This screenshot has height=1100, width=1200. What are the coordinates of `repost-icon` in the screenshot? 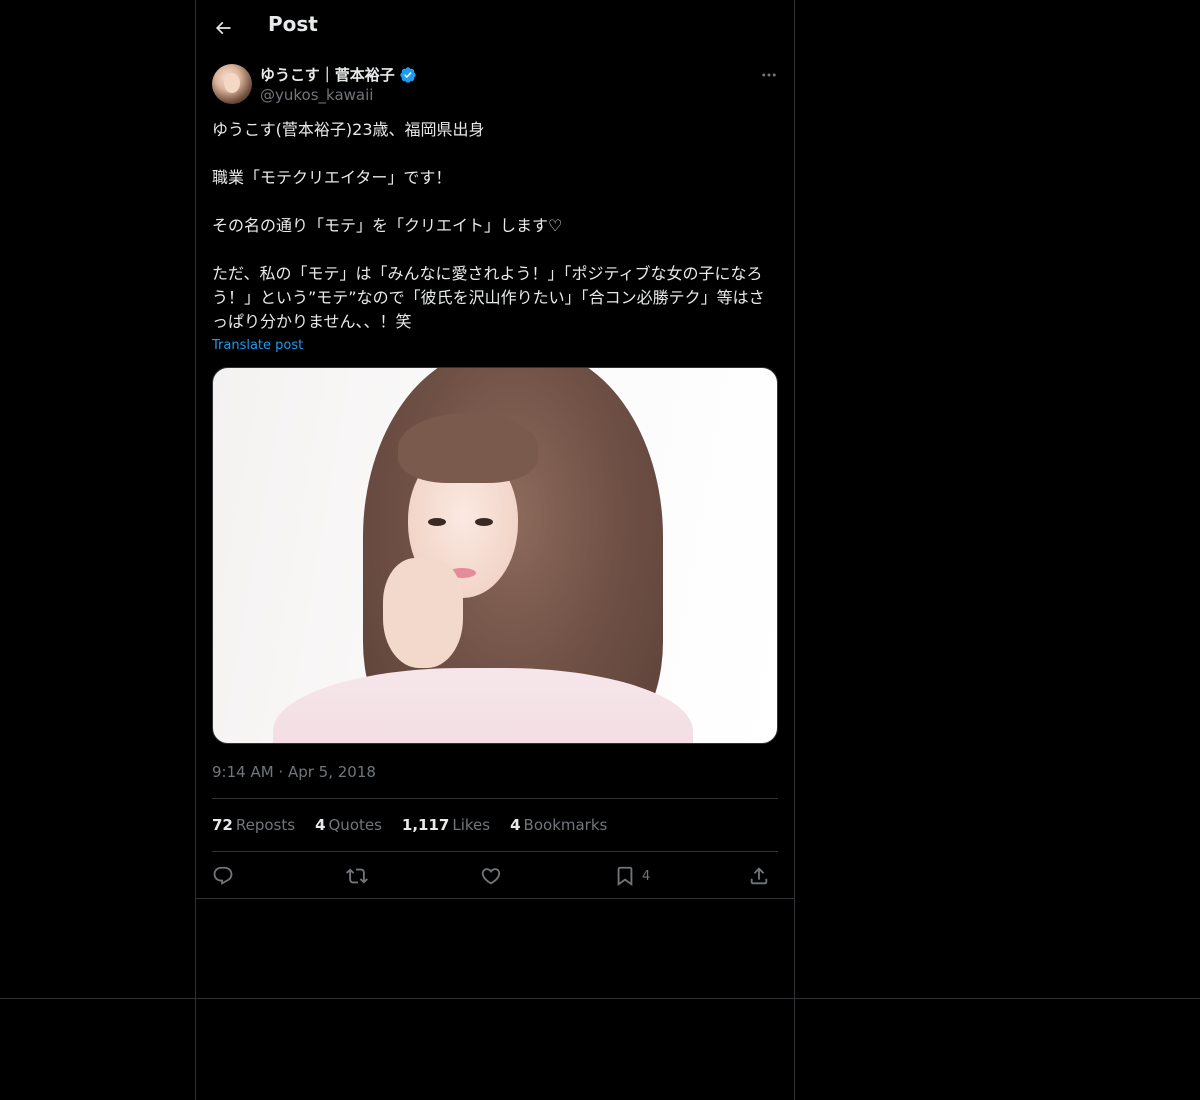 It's located at (357, 876).